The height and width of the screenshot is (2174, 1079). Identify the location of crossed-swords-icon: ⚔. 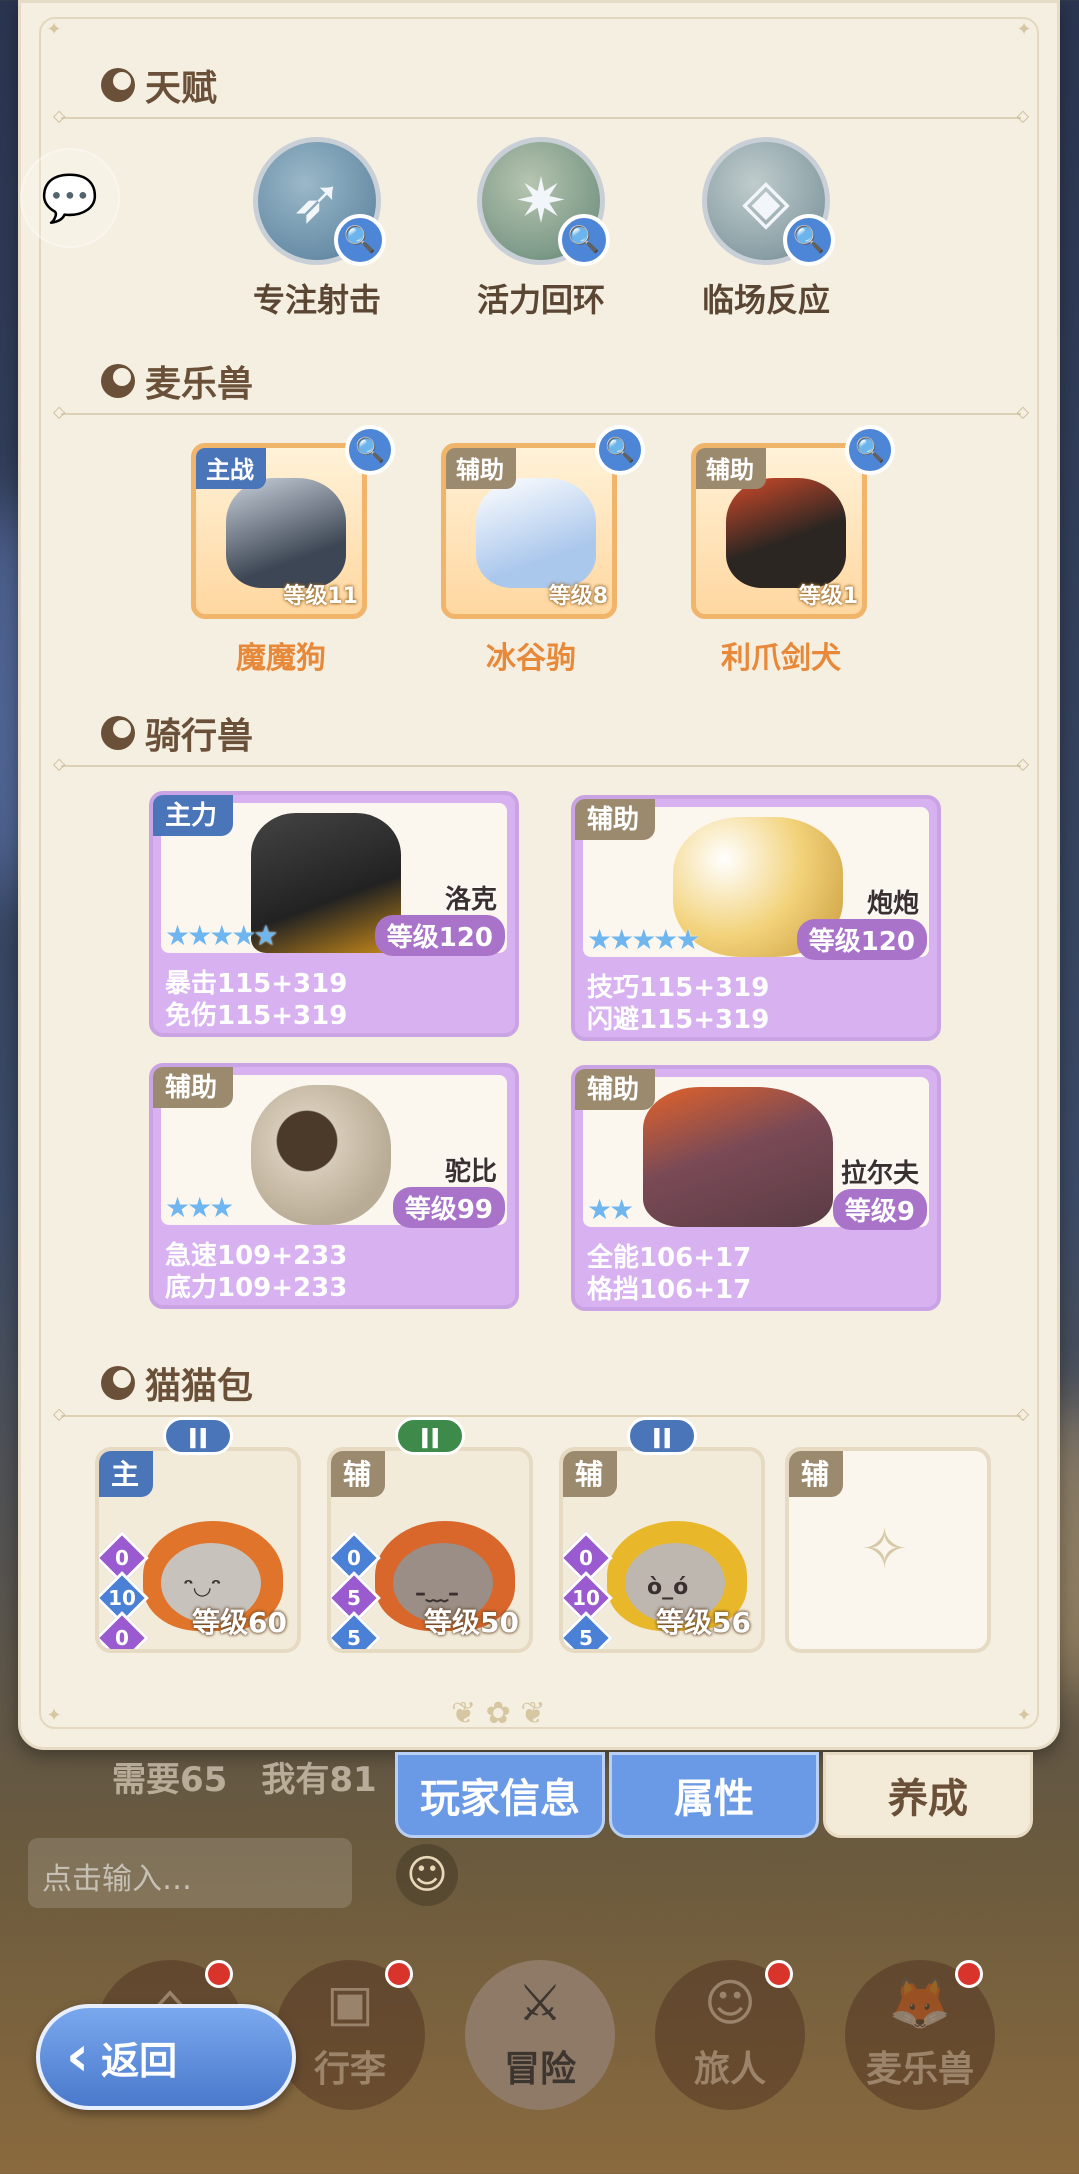
(540, 2003).